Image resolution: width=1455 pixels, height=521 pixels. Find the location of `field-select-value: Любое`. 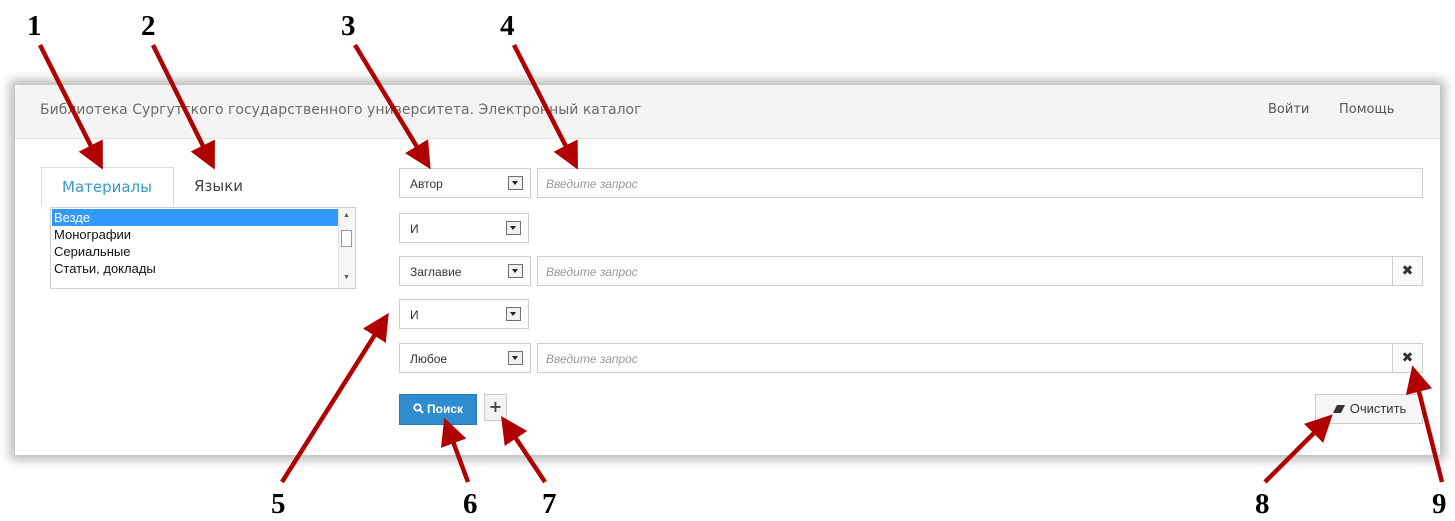

field-select-value: Любое is located at coordinates (429, 359).